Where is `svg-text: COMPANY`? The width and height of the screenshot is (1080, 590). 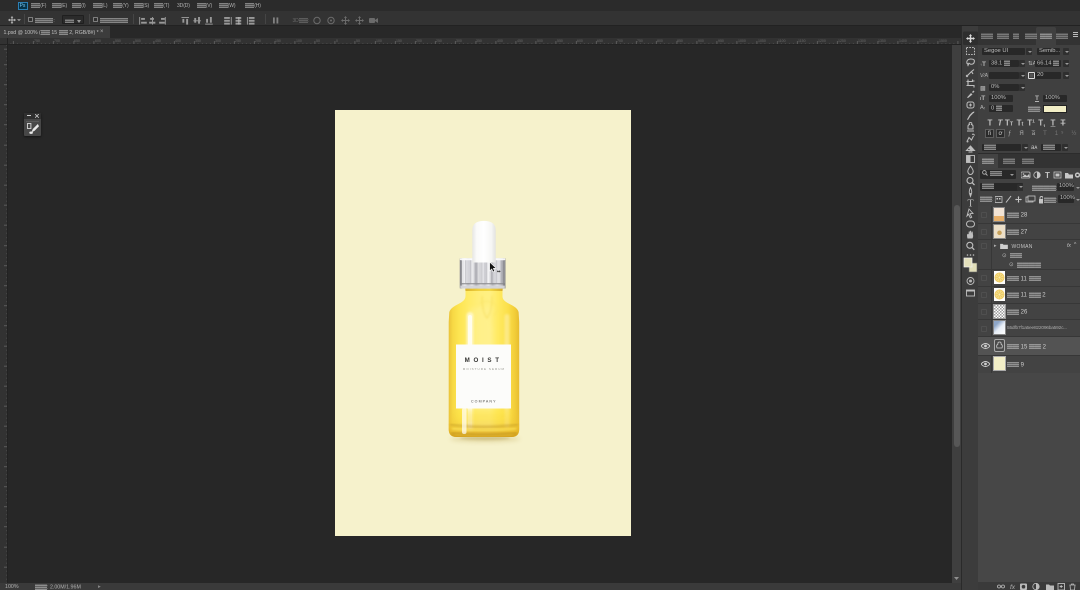 svg-text: COMPANY is located at coordinates (483, 402).